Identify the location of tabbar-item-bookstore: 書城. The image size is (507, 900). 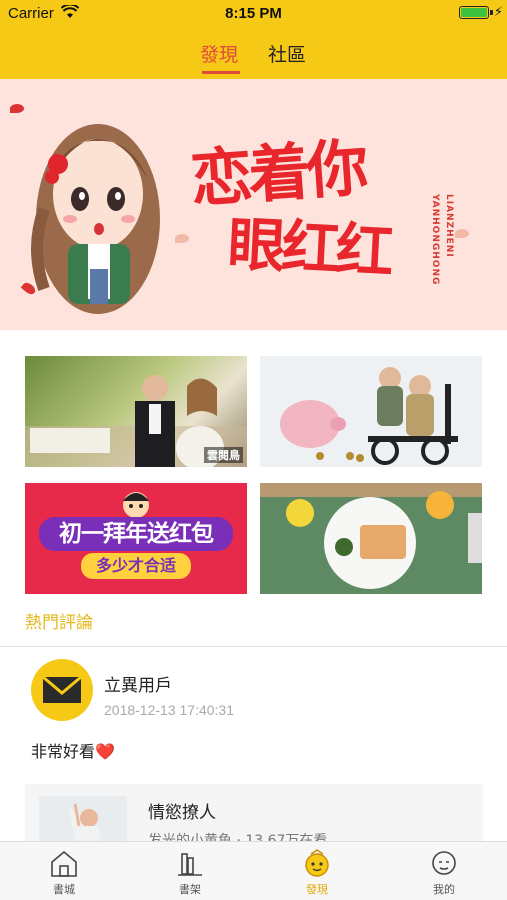
(64, 871).